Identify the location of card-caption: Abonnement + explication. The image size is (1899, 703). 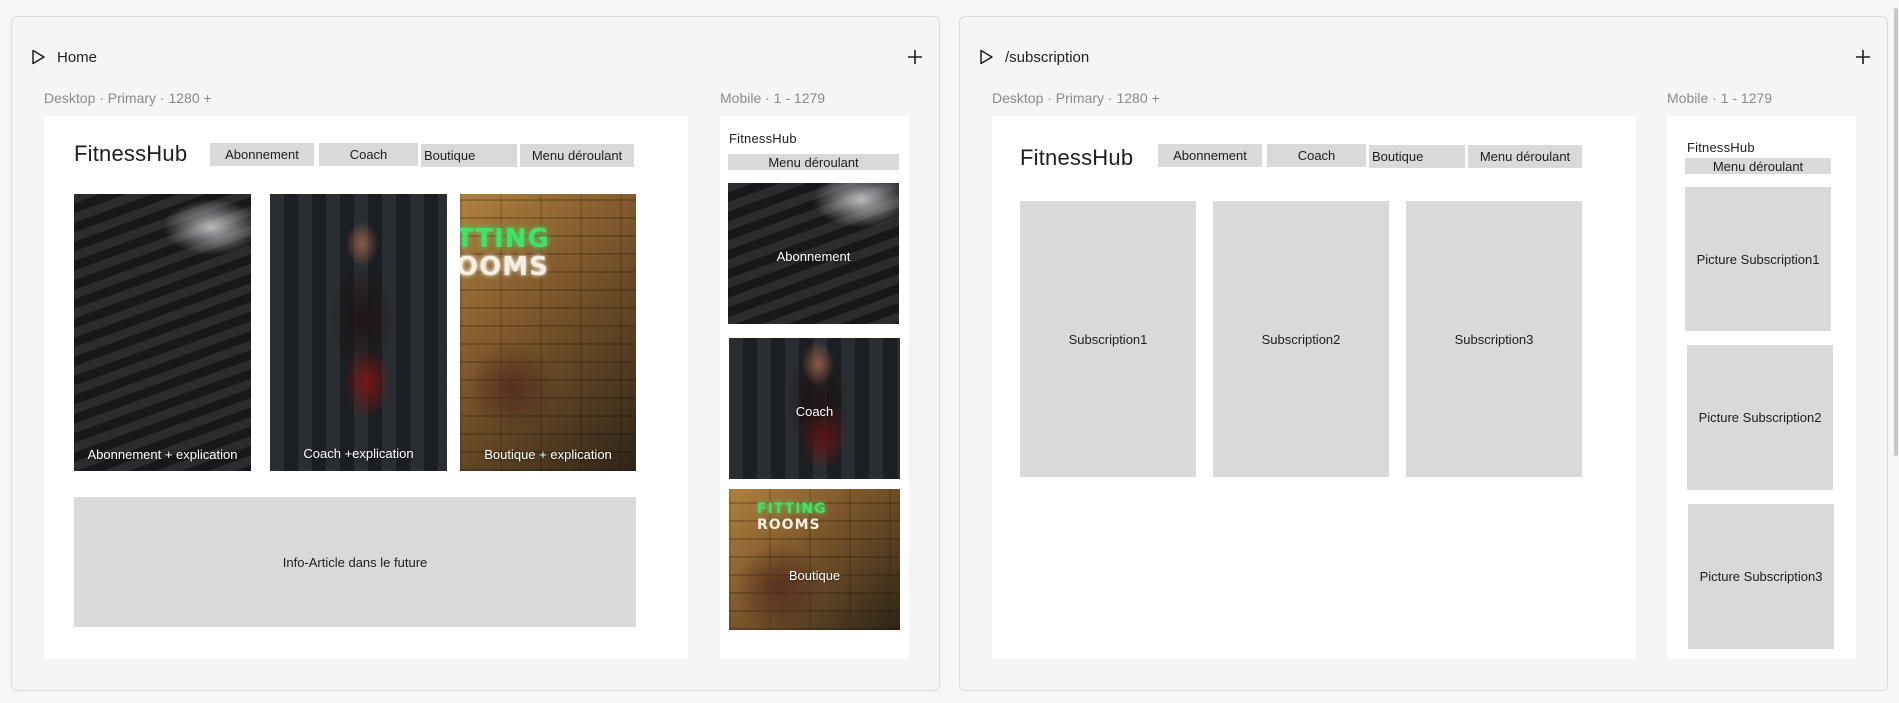
(162, 454).